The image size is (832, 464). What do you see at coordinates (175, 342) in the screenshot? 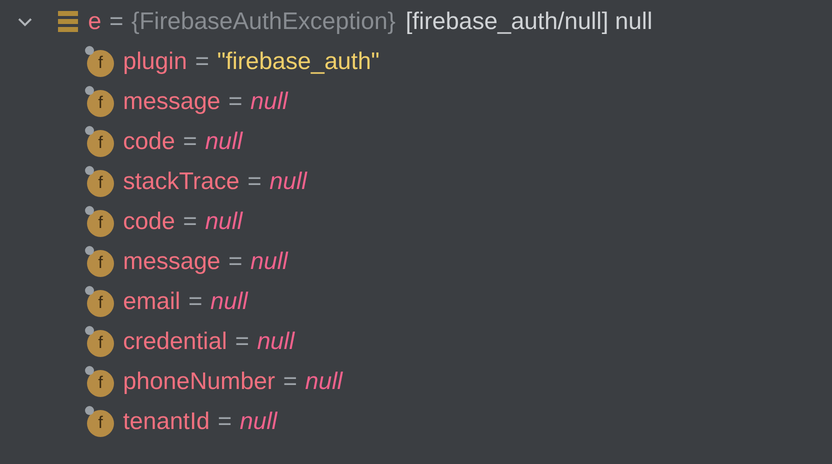
I see `field-name: credential` at bounding box center [175, 342].